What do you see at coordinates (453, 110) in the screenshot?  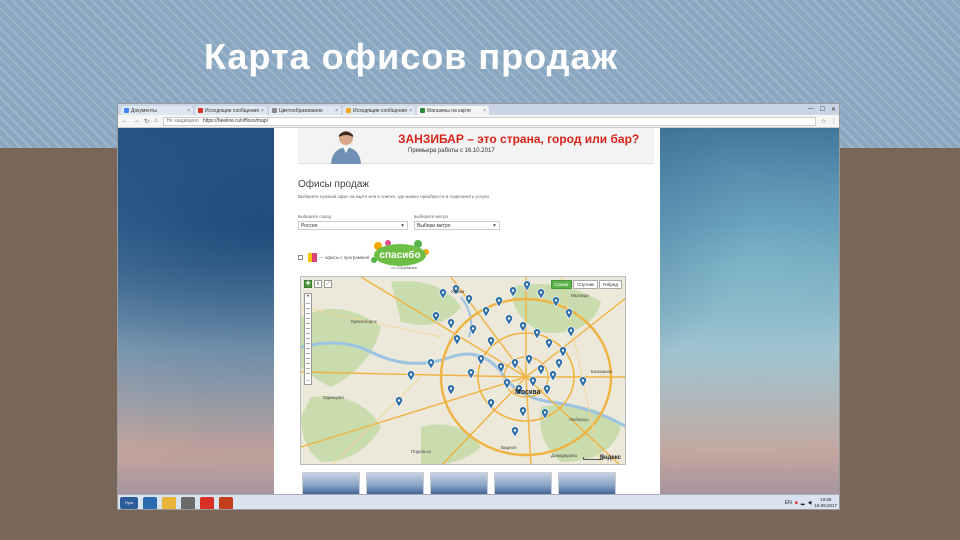 I see `browser-tab-active: Магазины на карте ×` at bounding box center [453, 110].